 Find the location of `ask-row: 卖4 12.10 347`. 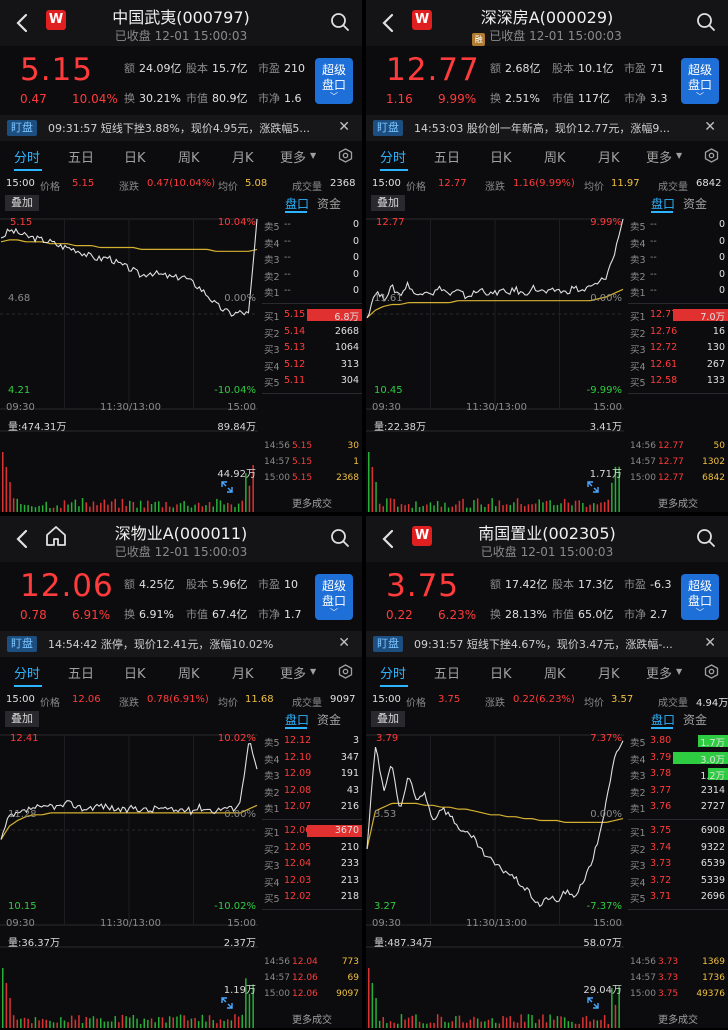

ask-row: 卖4 12.10 347 is located at coordinates (312, 758).